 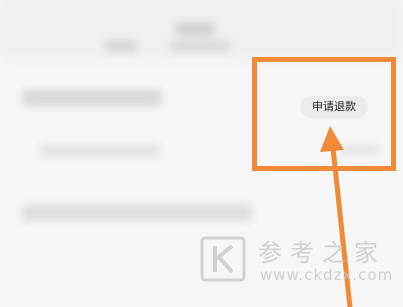 What do you see at coordinates (327, 275) in the screenshot?
I see `watermark-url: www.ckdzx.com` at bounding box center [327, 275].